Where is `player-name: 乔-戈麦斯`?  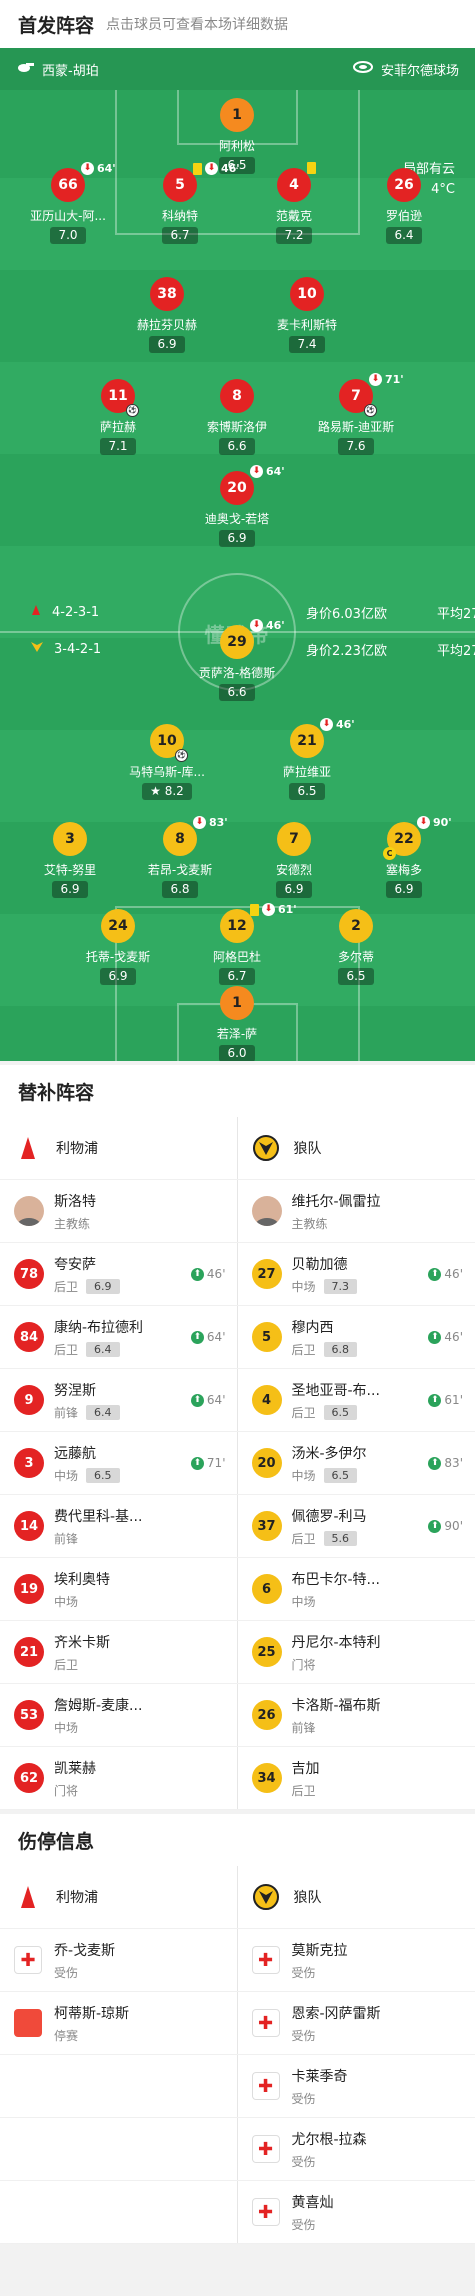
player-name: 乔-戈麦斯 is located at coordinates (85, 1950).